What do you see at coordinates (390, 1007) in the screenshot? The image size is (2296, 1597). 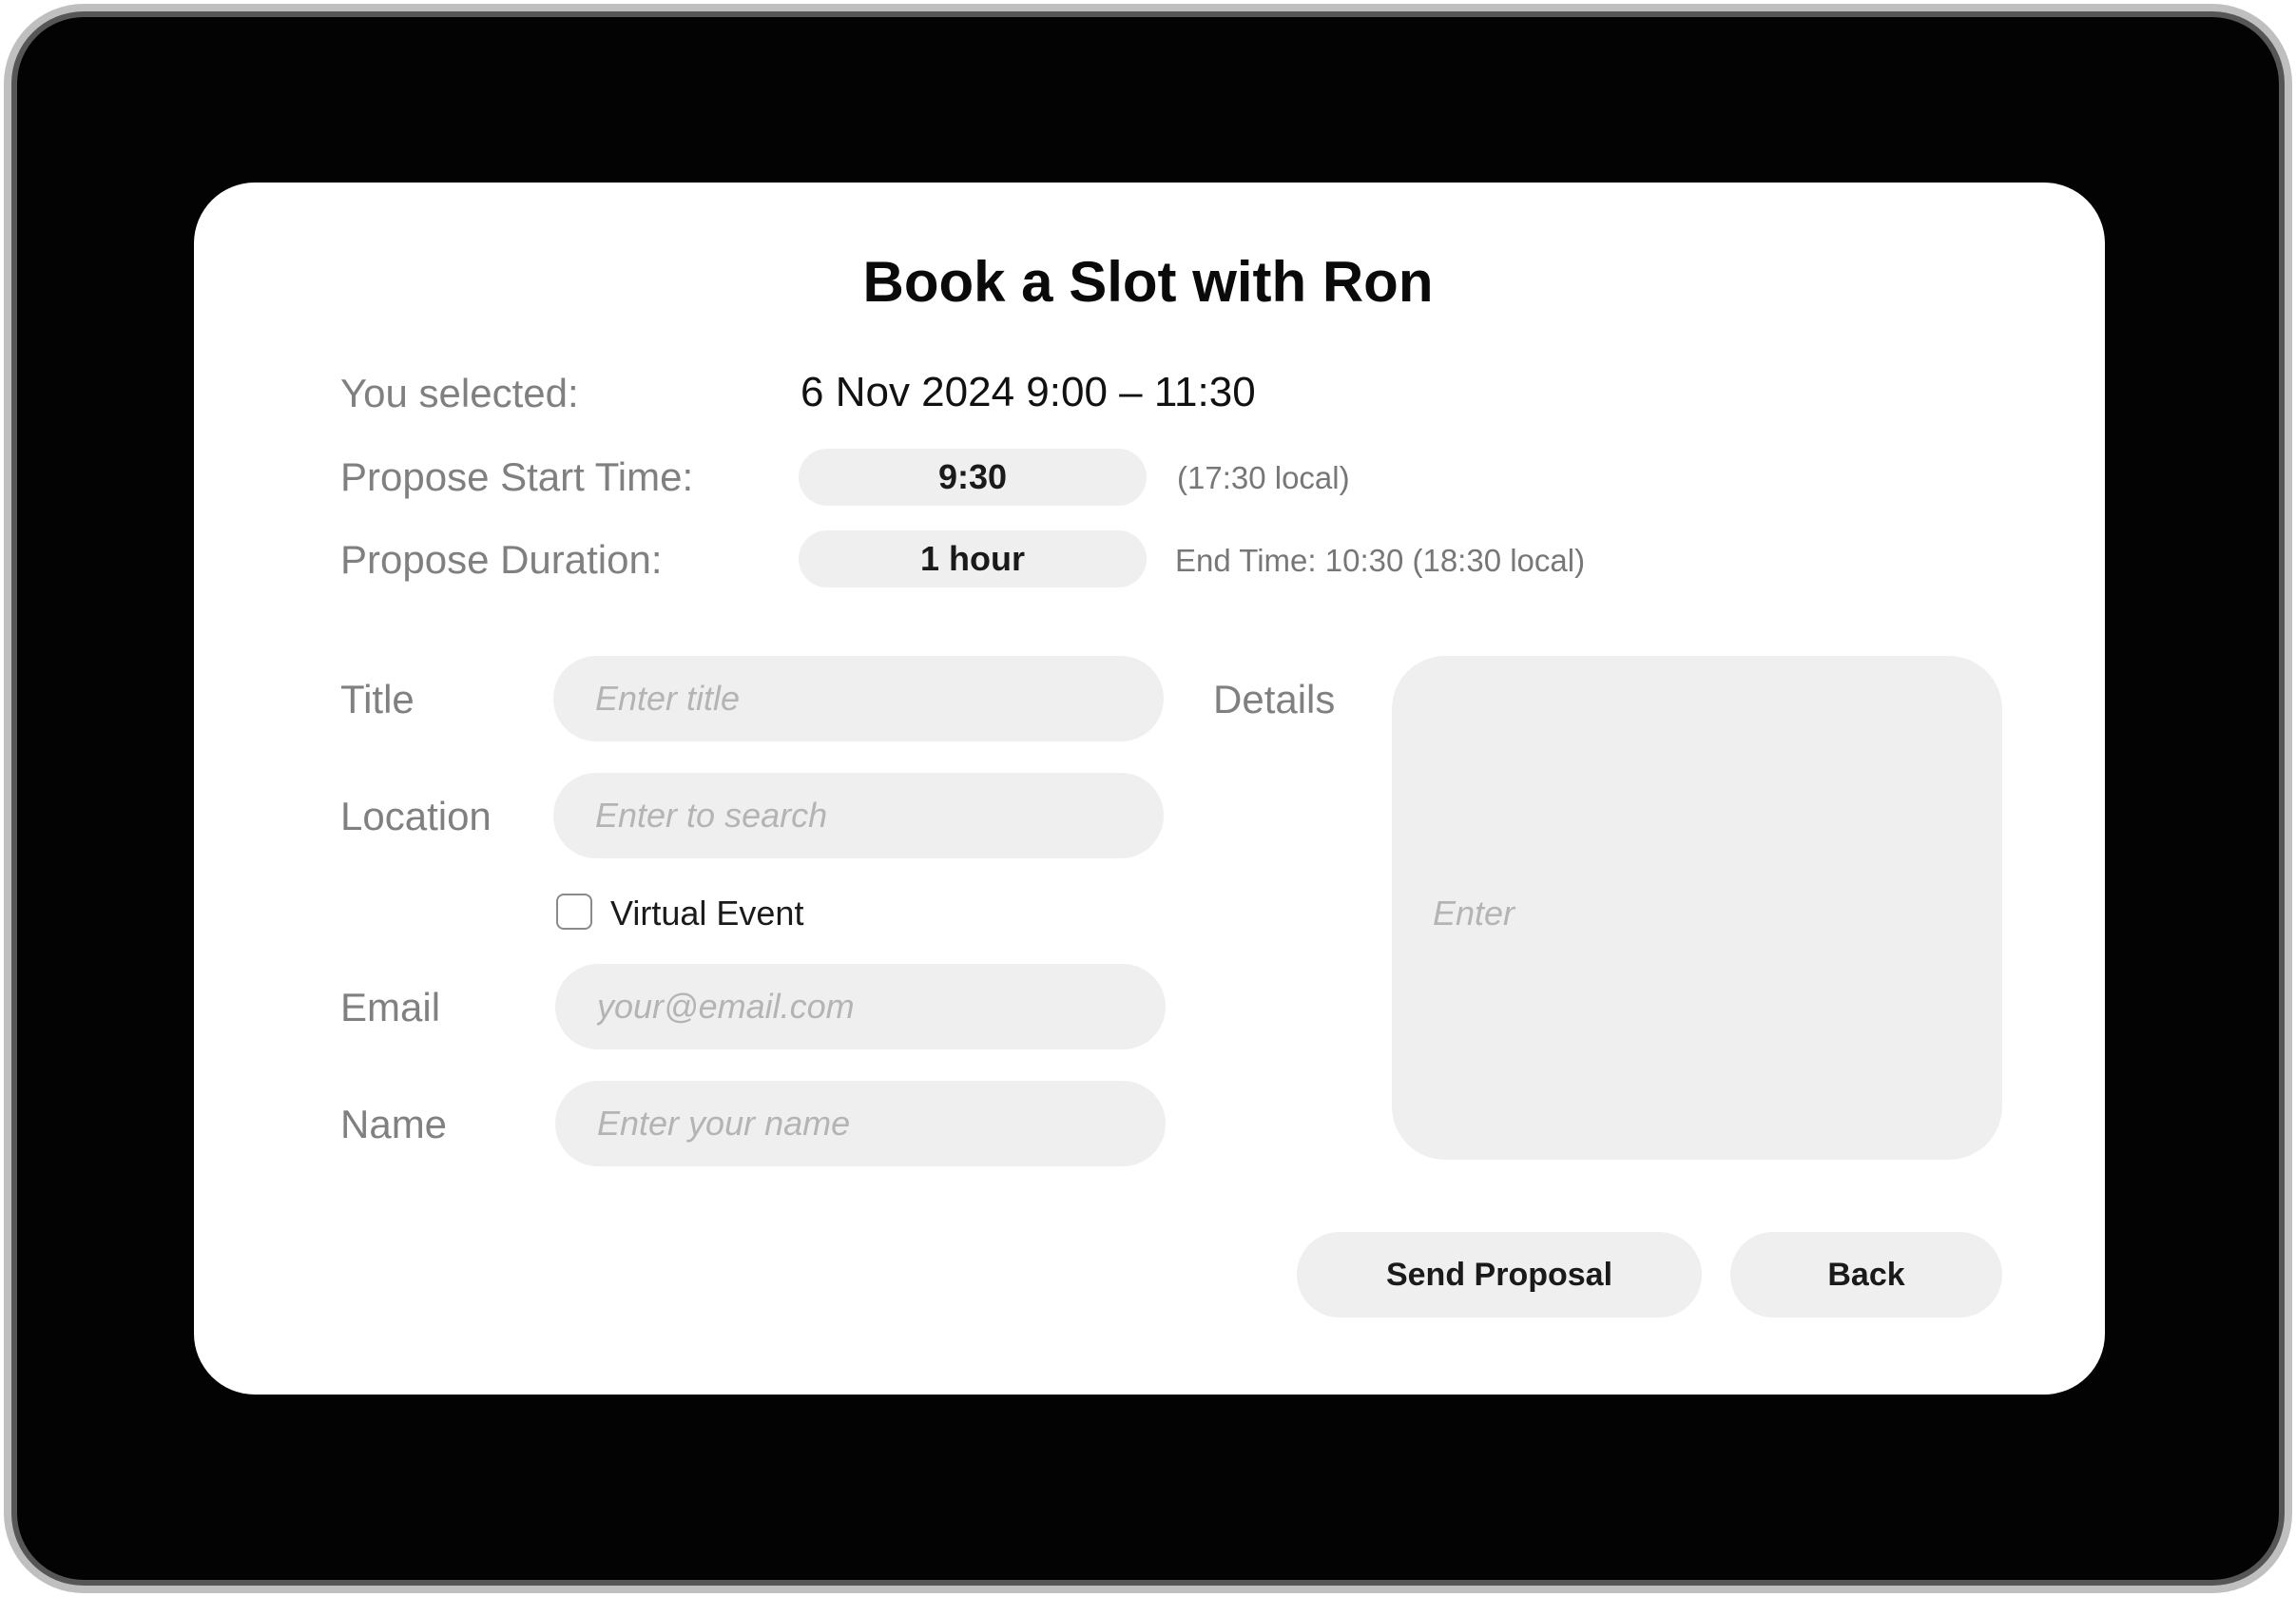 I see `email-label: Email` at bounding box center [390, 1007].